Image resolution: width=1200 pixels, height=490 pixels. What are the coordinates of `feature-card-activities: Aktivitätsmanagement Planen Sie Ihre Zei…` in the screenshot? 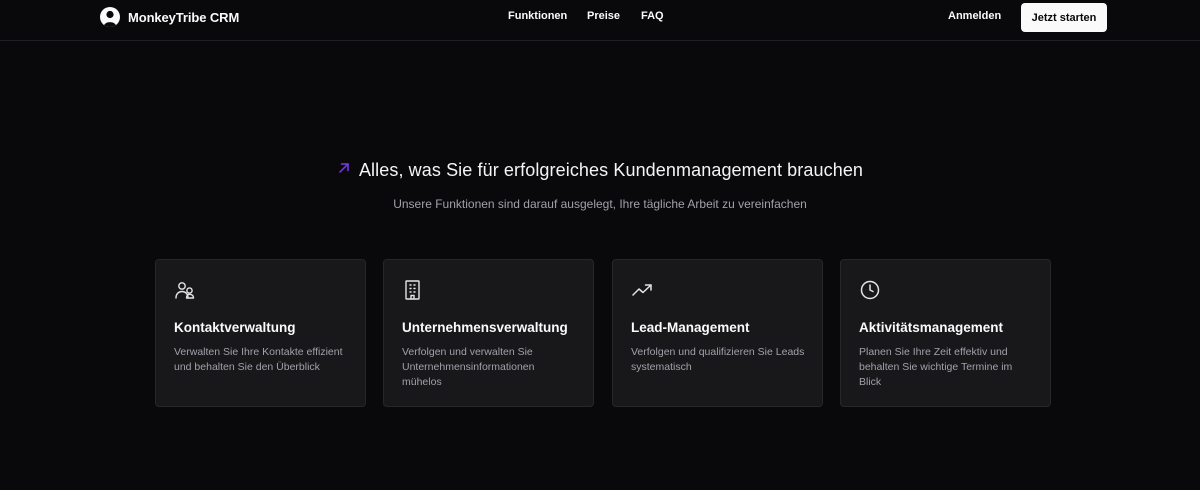 It's located at (945, 333).